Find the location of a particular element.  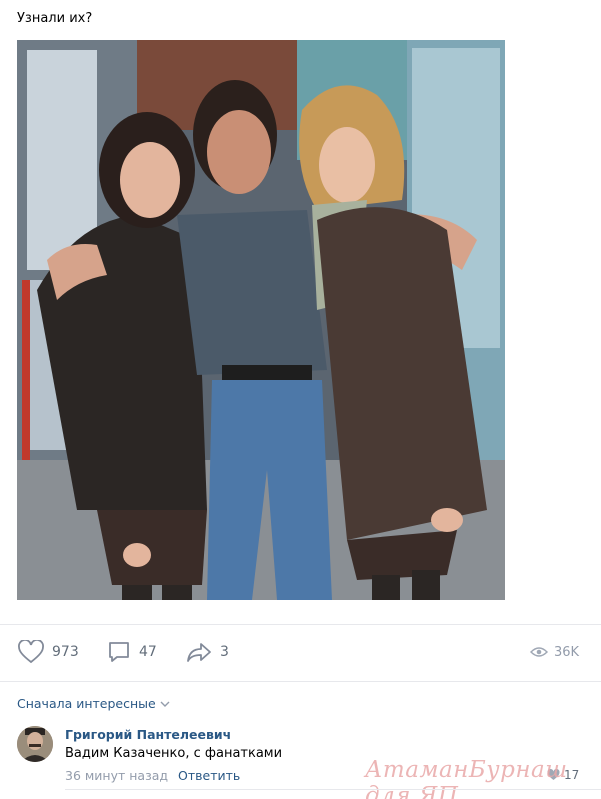

share-arrow-icon is located at coordinates (199, 652).